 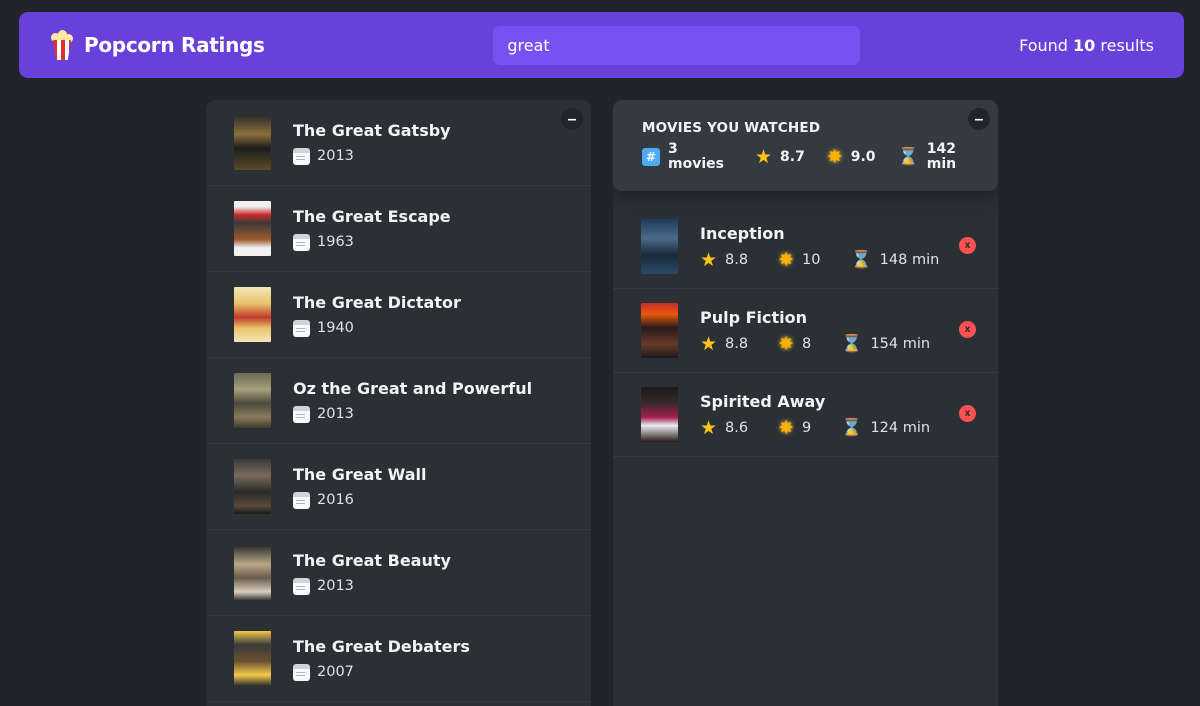 What do you see at coordinates (805, 415) in the screenshot?
I see `watched-movie-item: Spirited Away ★ 8.6 ✸ 9 ⌛ 124 min x` at bounding box center [805, 415].